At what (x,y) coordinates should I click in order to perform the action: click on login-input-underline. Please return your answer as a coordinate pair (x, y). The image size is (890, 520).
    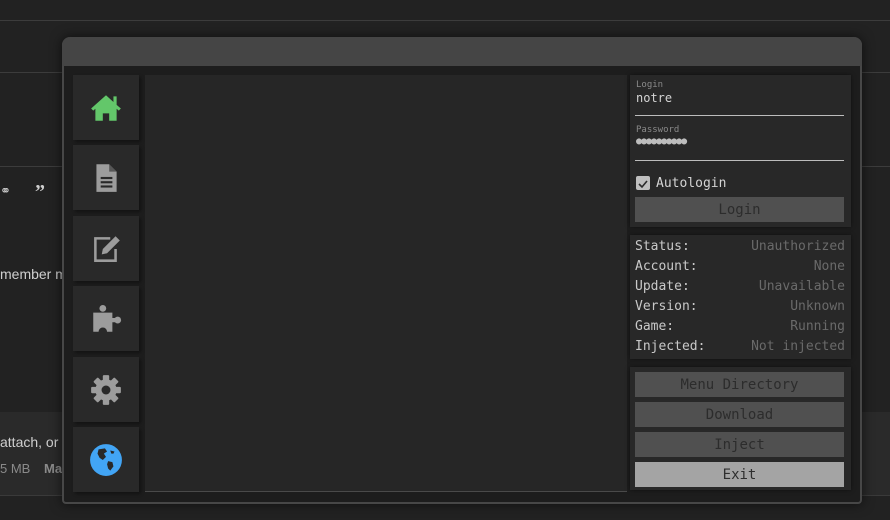
    Looking at the image, I should click on (739, 115).